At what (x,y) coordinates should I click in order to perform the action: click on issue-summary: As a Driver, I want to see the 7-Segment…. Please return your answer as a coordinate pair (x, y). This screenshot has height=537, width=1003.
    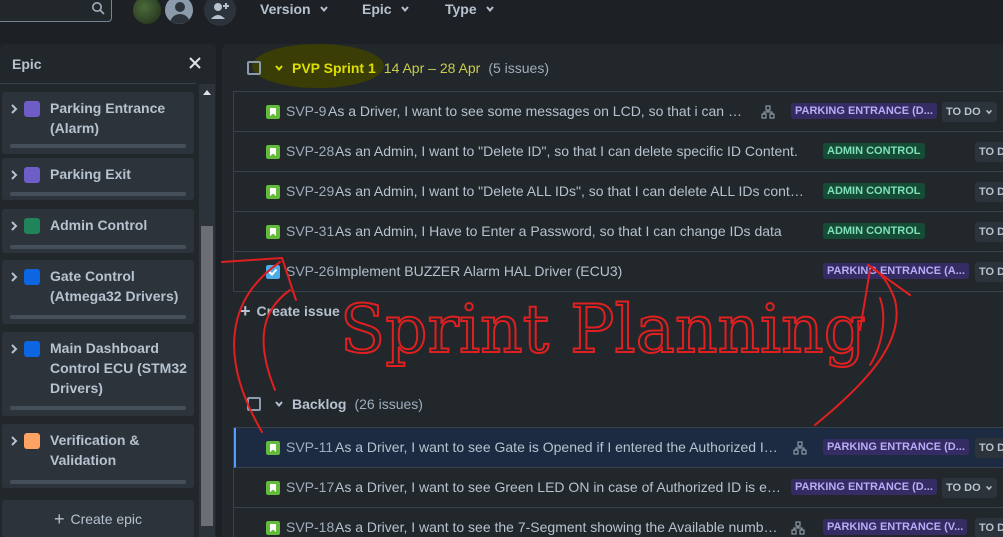
    Looking at the image, I should click on (558, 527).